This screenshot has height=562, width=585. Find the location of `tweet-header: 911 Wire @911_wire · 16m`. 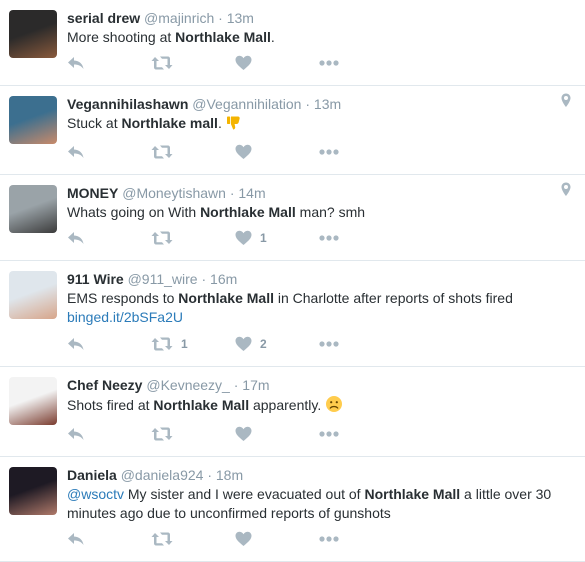

tweet-header: 911 Wire @911_wire · 16m is located at coordinates (316, 279).